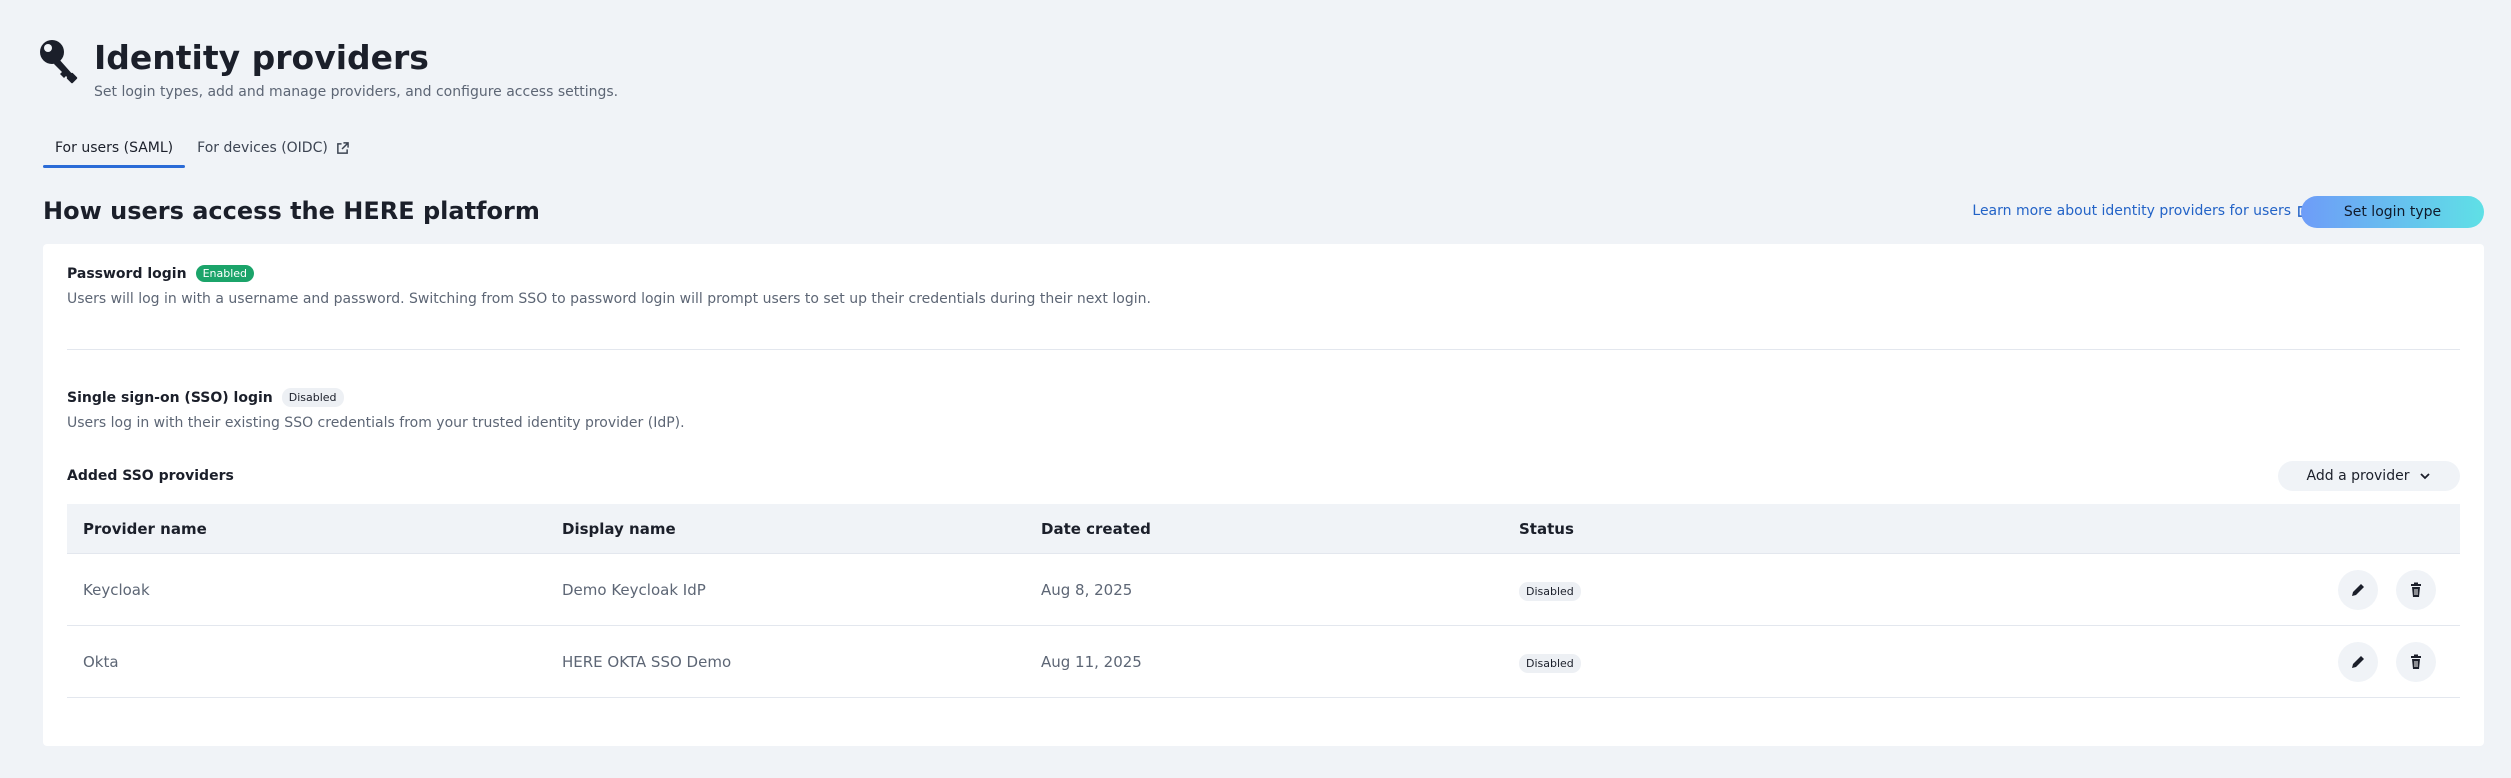 The height and width of the screenshot is (778, 2511). Describe the element at coordinates (225, 273) in the screenshot. I see `status-badge: Enabled` at that location.